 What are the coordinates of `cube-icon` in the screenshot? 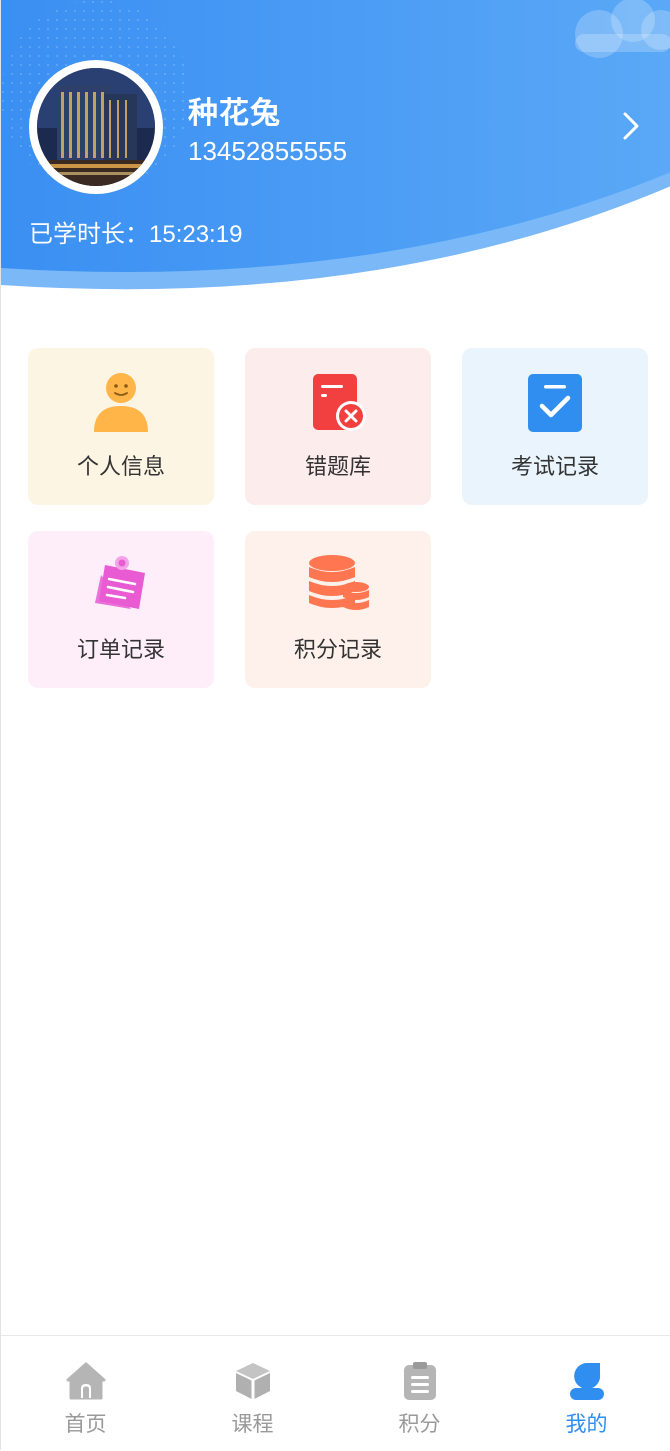 It's located at (253, 1381).